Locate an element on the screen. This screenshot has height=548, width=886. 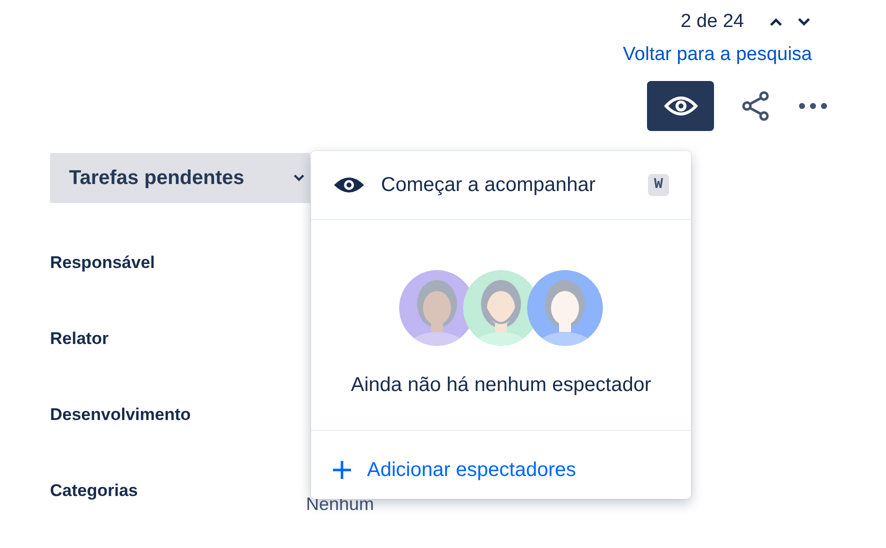
shortcut-key: W is located at coordinates (658, 185).